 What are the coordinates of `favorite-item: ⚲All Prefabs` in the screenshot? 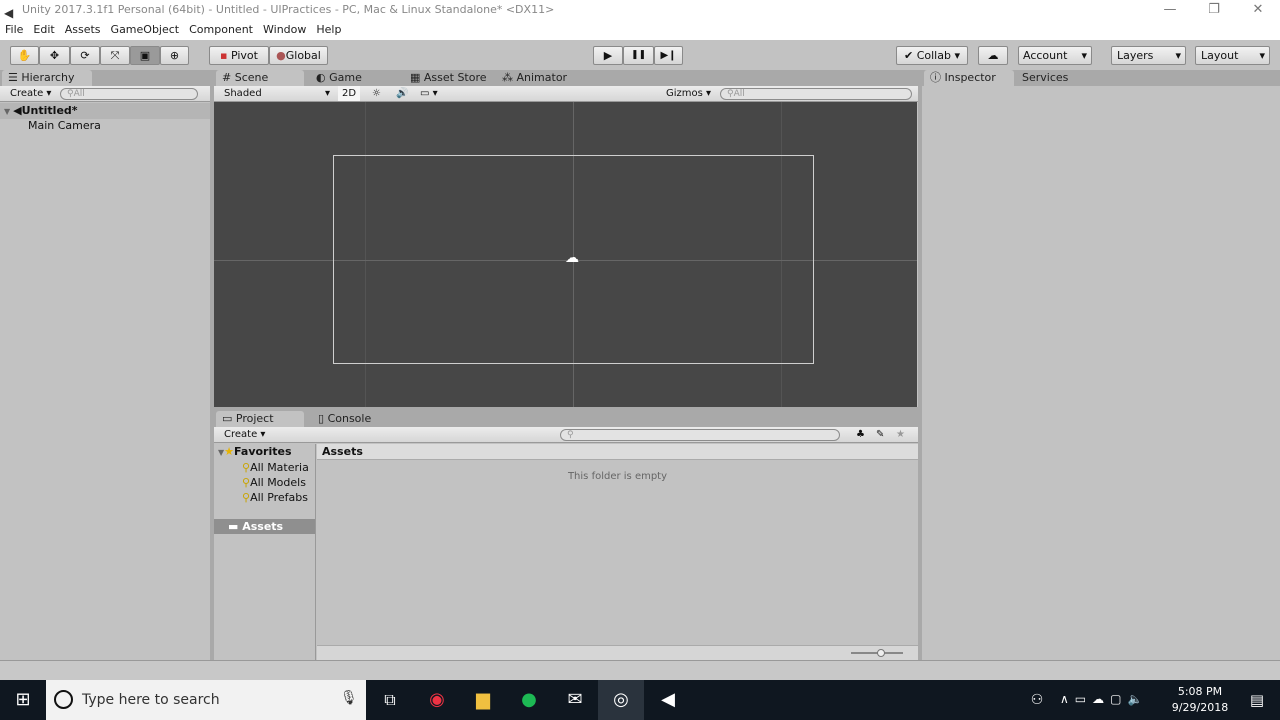 It's located at (264, 497).